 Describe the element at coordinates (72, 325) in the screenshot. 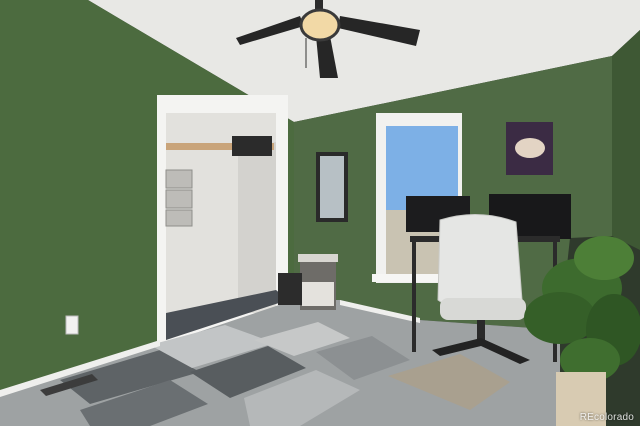

I see `wall-outlet` at that location.